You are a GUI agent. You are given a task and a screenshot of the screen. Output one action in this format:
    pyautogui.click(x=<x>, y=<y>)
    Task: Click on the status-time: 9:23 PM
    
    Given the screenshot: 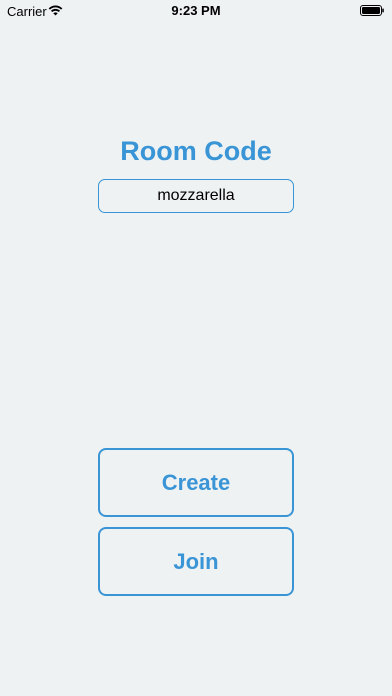 What is the action you would take?
    pyautogui.click(x=196, y=10)
    